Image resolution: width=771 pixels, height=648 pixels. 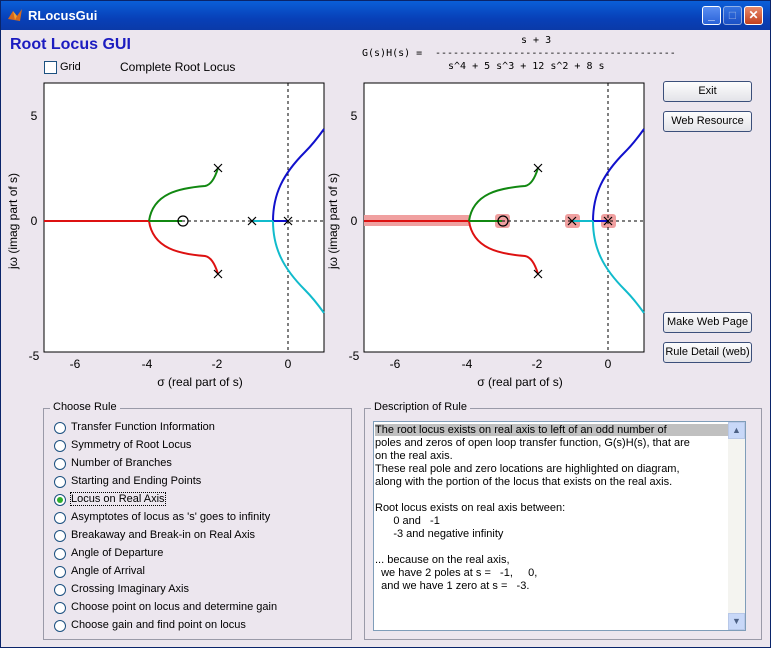 I want to click on description-line: and we have 1 zero at s = -3., so click(x=452, y=586).